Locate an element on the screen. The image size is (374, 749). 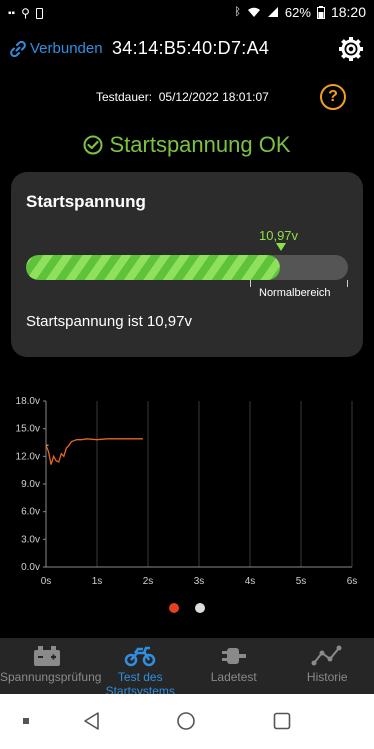
y-tick-label: 15.0v is located at coordinates (28, 429).